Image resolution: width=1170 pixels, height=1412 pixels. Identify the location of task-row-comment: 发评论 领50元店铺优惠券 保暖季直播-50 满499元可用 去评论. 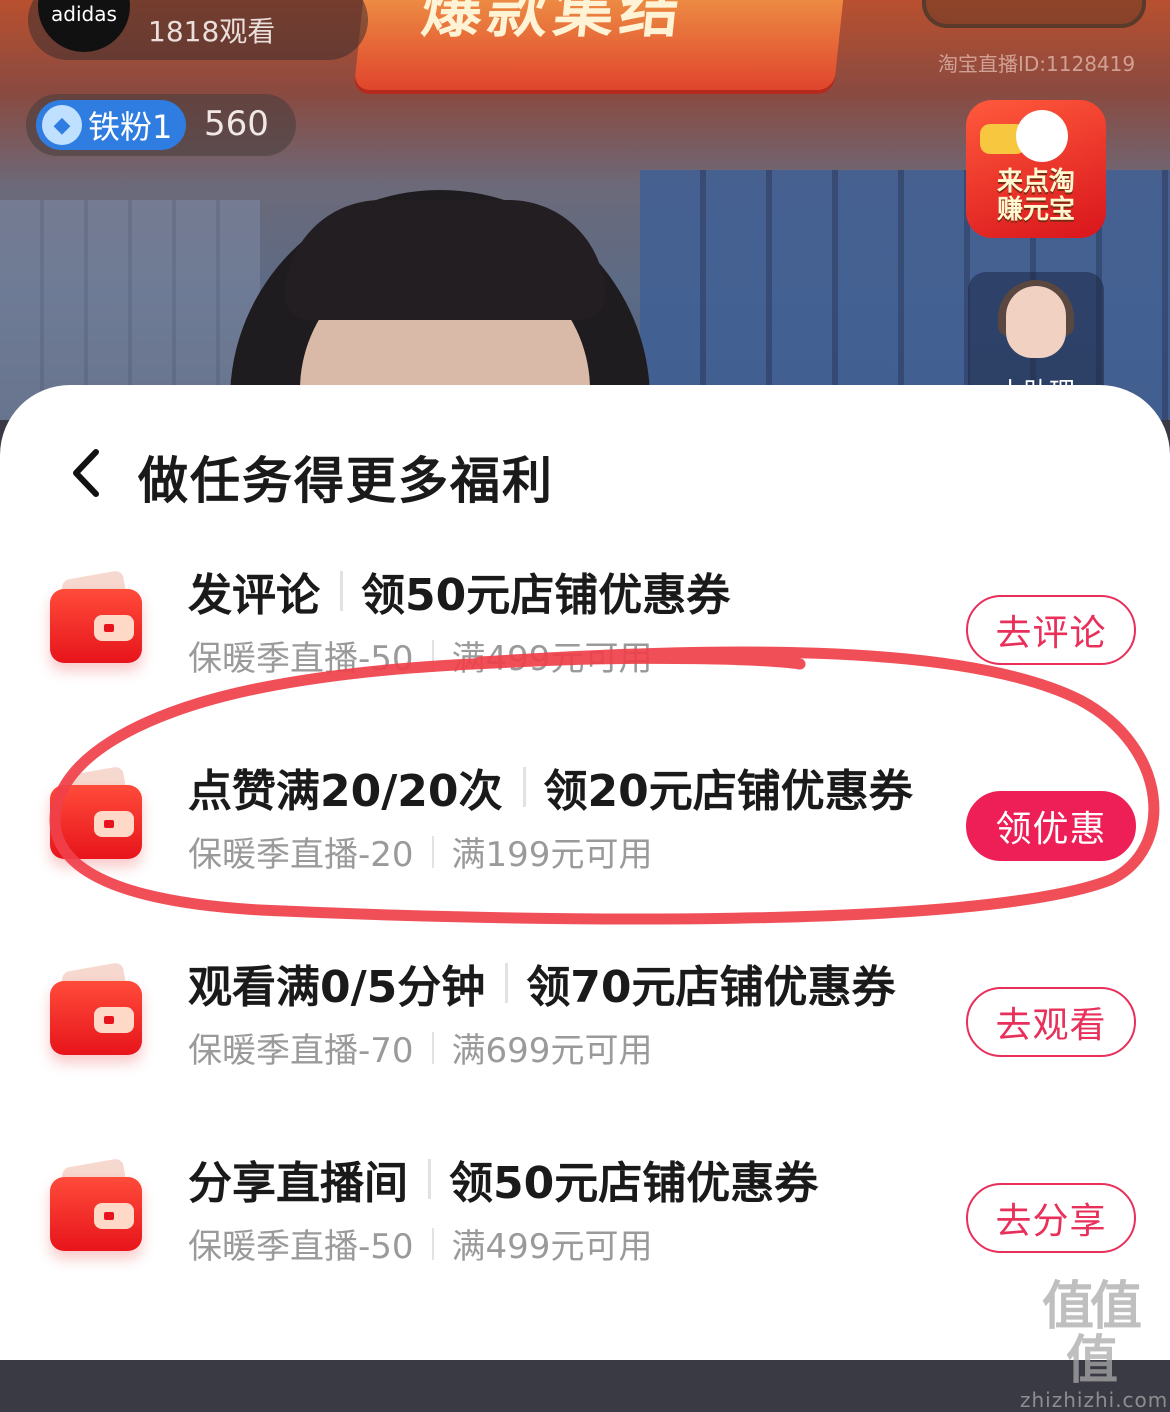
(585, 620).